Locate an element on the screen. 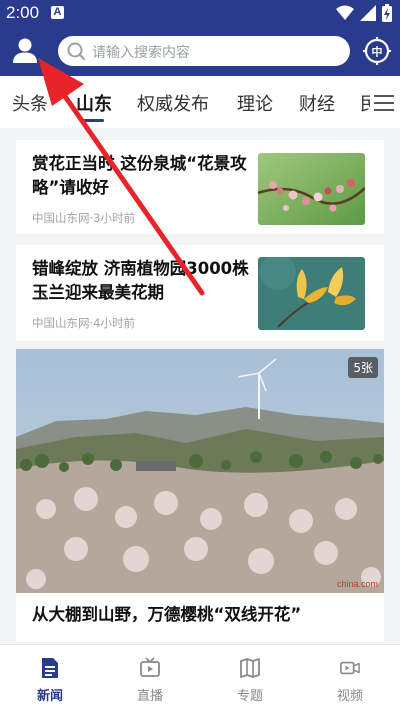 Image resolution: width=400 pixels, height=711 pixels. scan-icon-label: 中 is located at coordinates (377, 52).